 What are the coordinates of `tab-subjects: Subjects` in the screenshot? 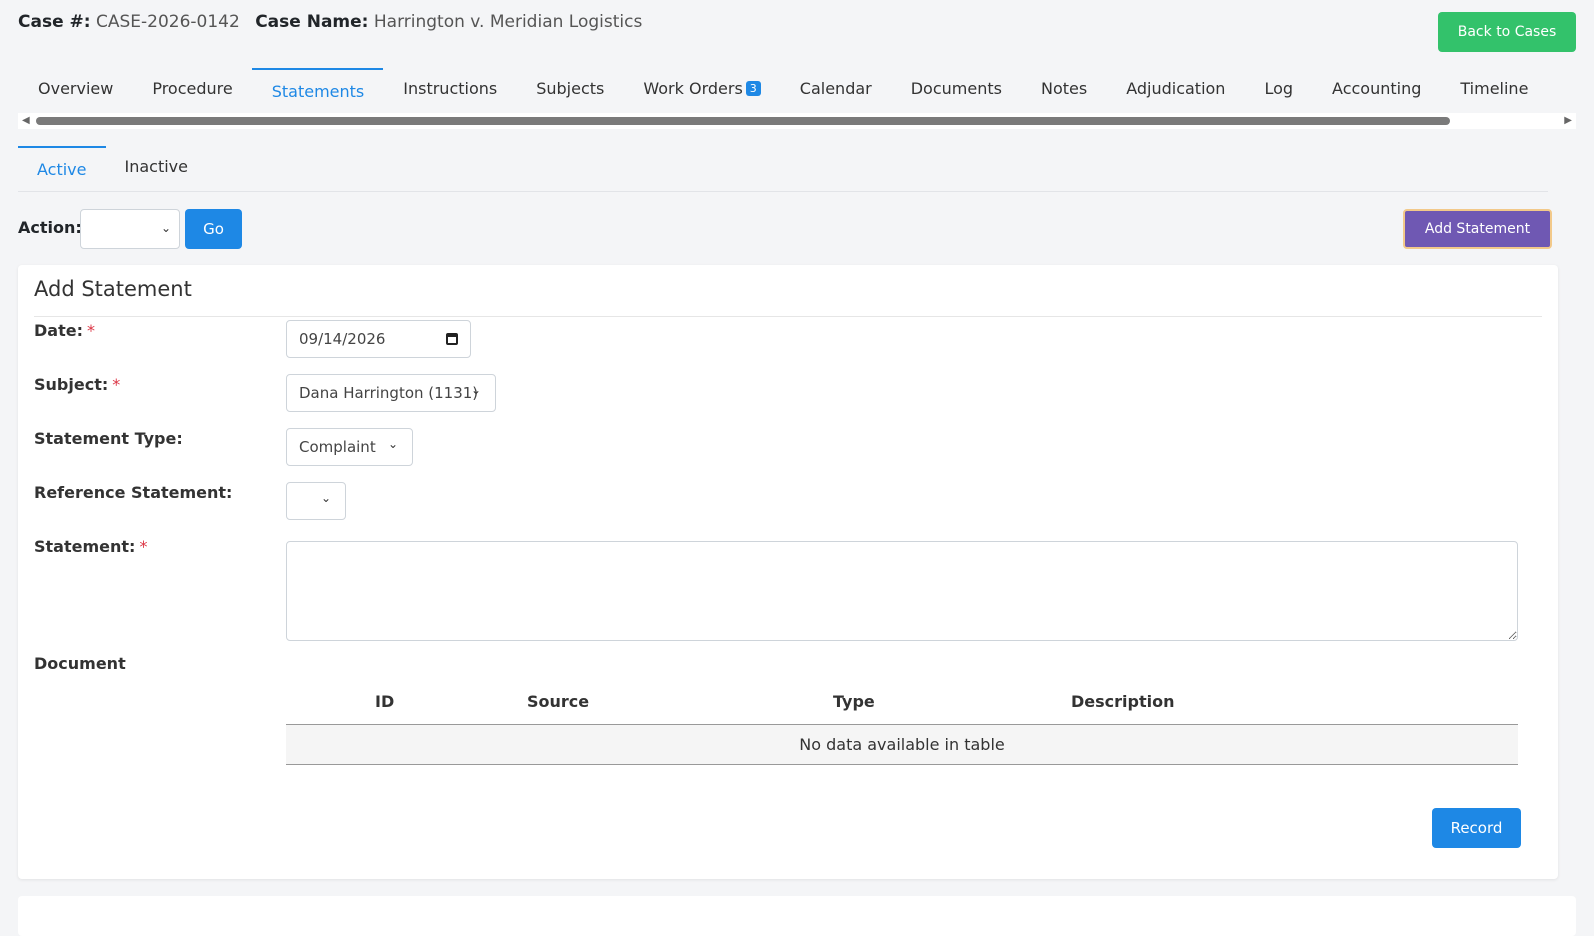 It's located at (569, 88).